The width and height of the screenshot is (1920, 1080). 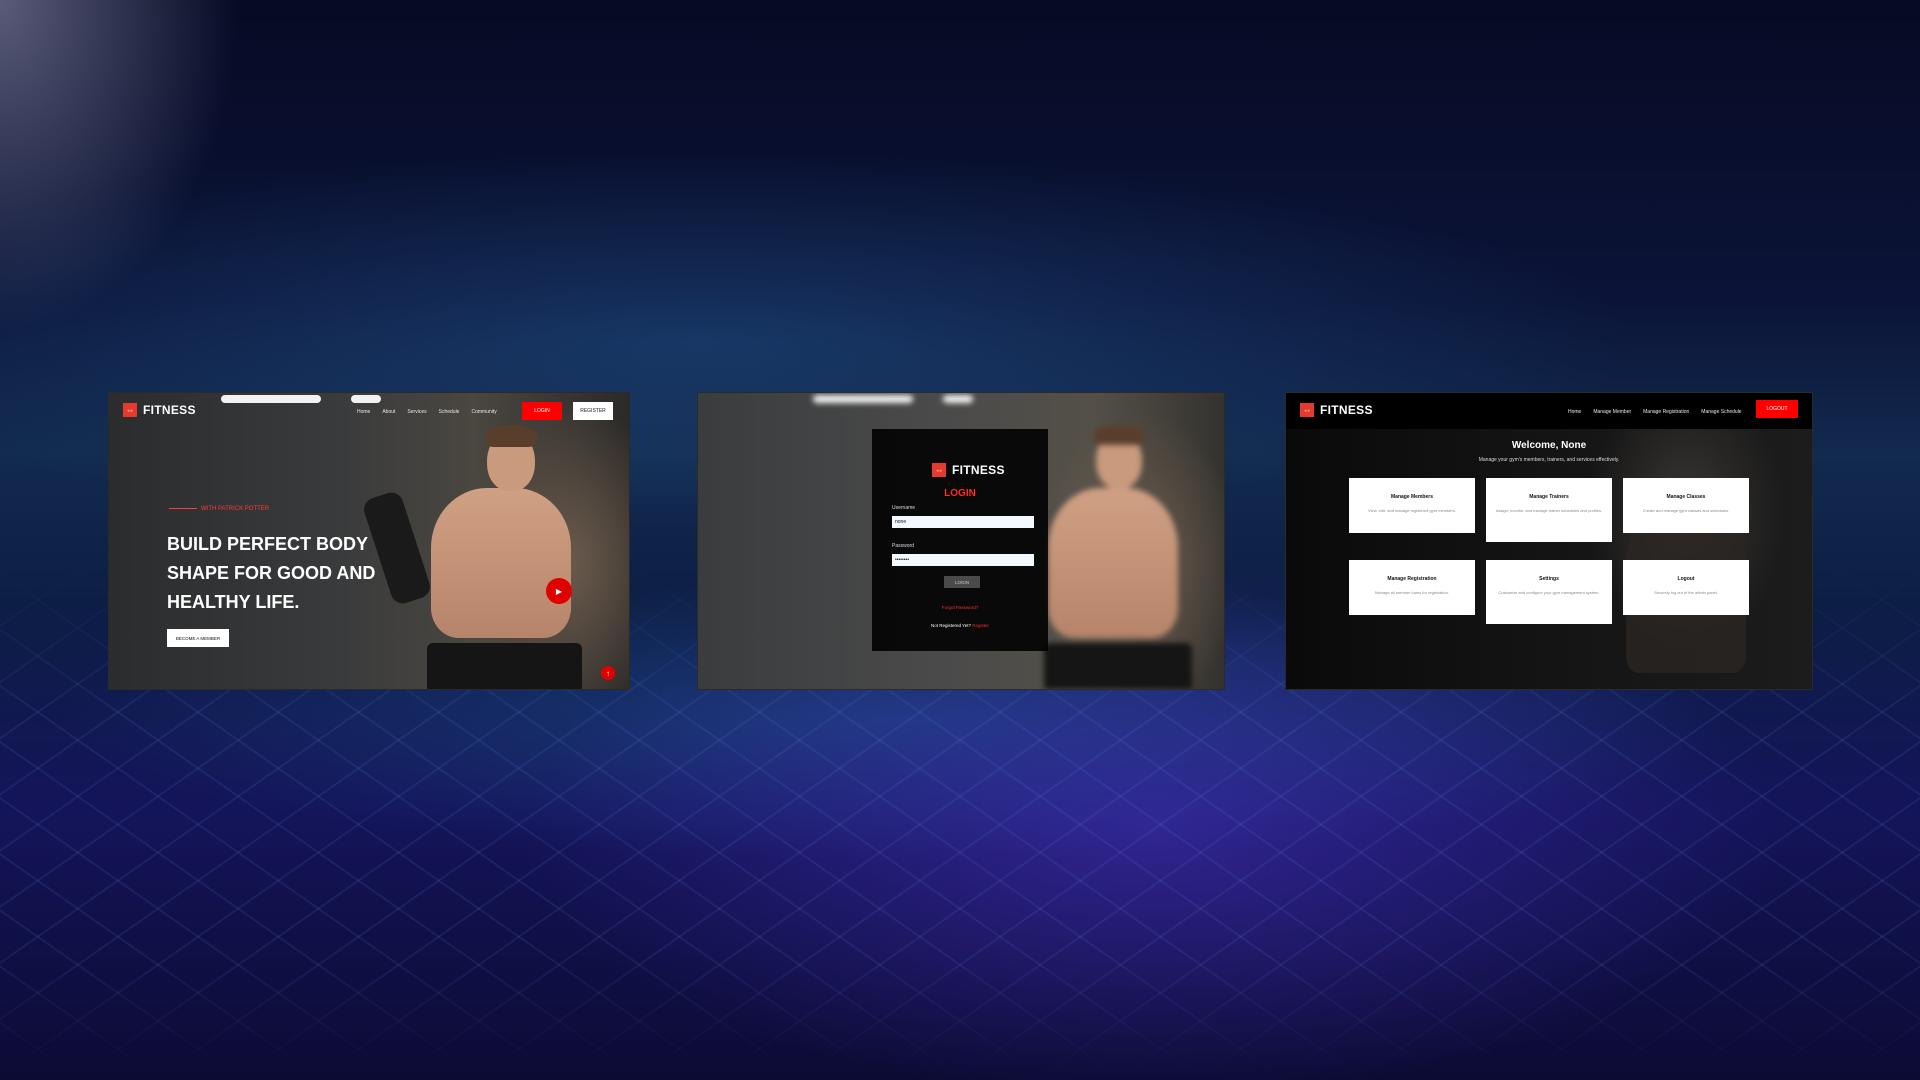 I want to click on register-prompt-text: Not Registered Yet?, so click(x=950, y=625).